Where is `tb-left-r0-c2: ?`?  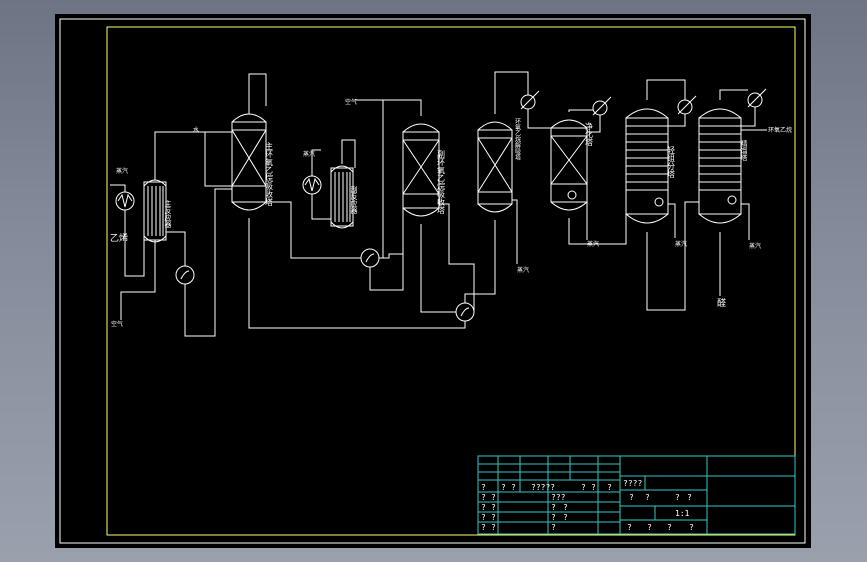 tb-left-r0-c2: ? is located at coordinates (513, 487).